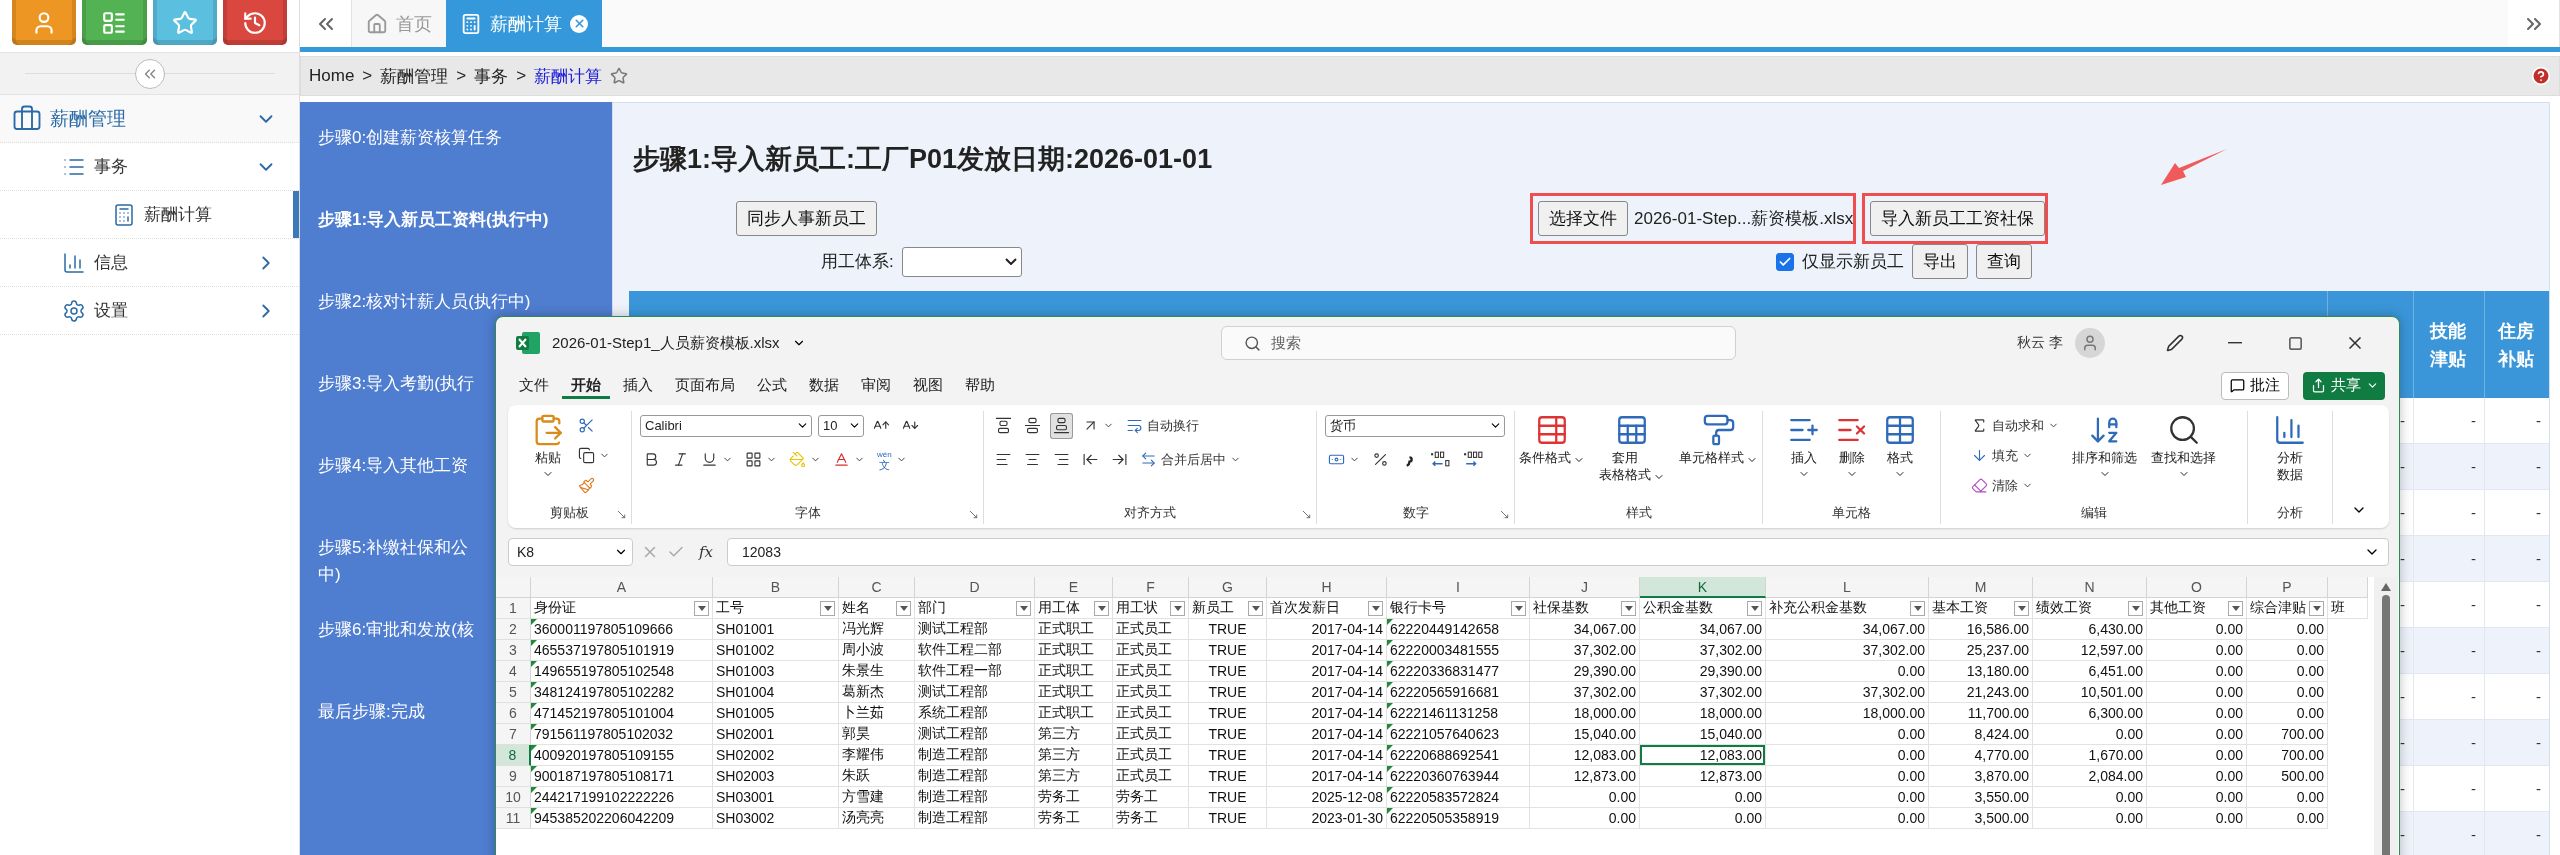 The width and height of the screenshot is (2560, 855). I want to click on function-label: fx, so click(706, 551).